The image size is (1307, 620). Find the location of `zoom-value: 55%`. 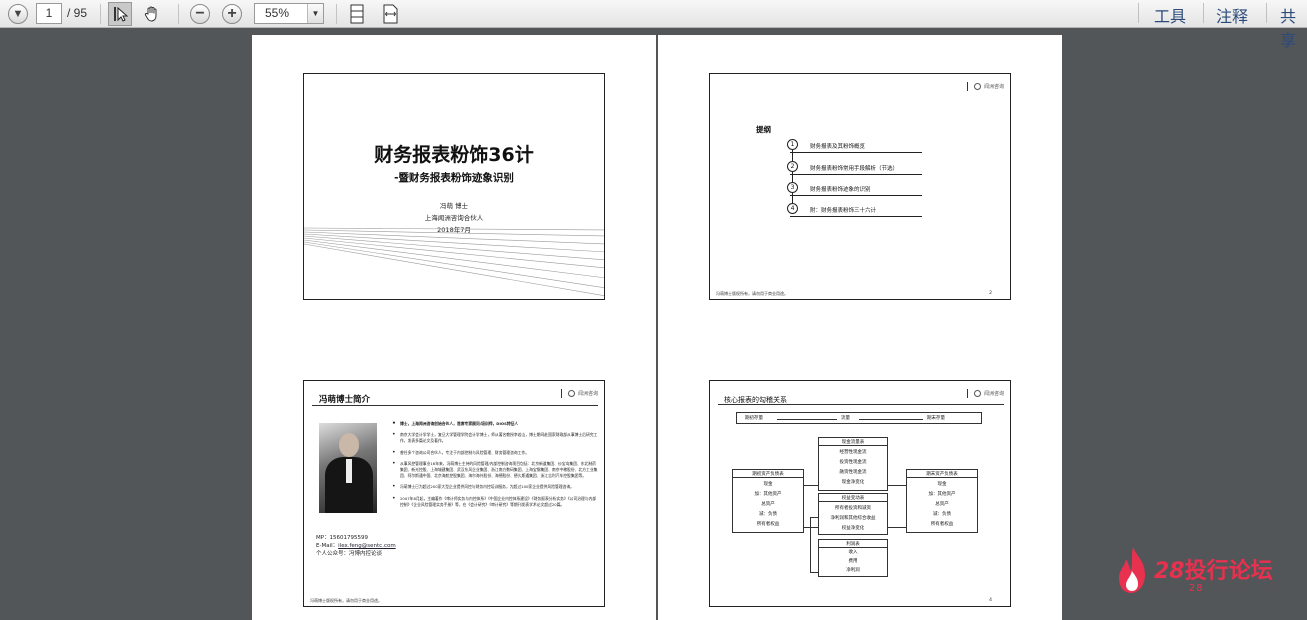

zoom-value: 55% is located at coordinates (277, 13).